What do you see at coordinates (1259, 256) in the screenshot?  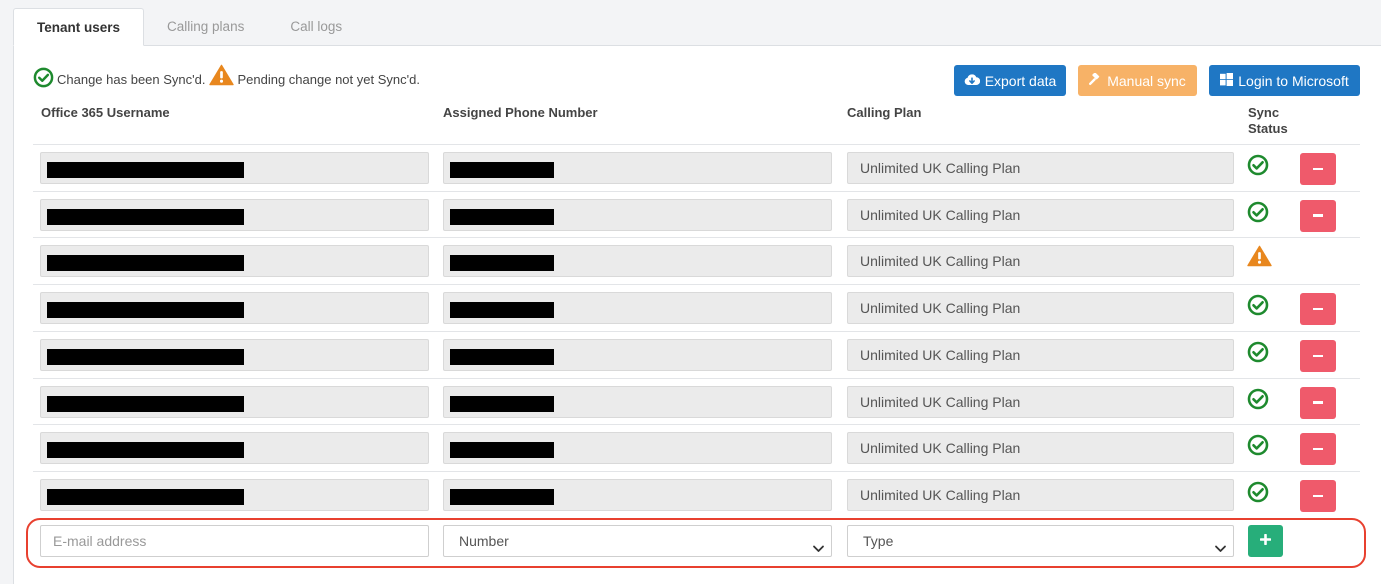 I see `pending-warning-icon` at bounding box center [1259, 256].